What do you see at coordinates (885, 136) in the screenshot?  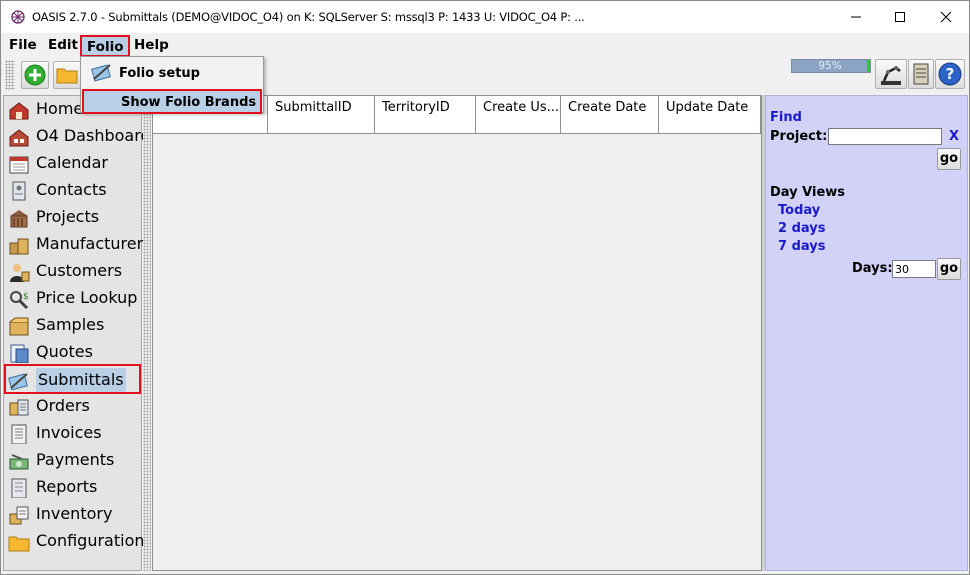 I see `project-search-input` at bounding box center [885, 136].